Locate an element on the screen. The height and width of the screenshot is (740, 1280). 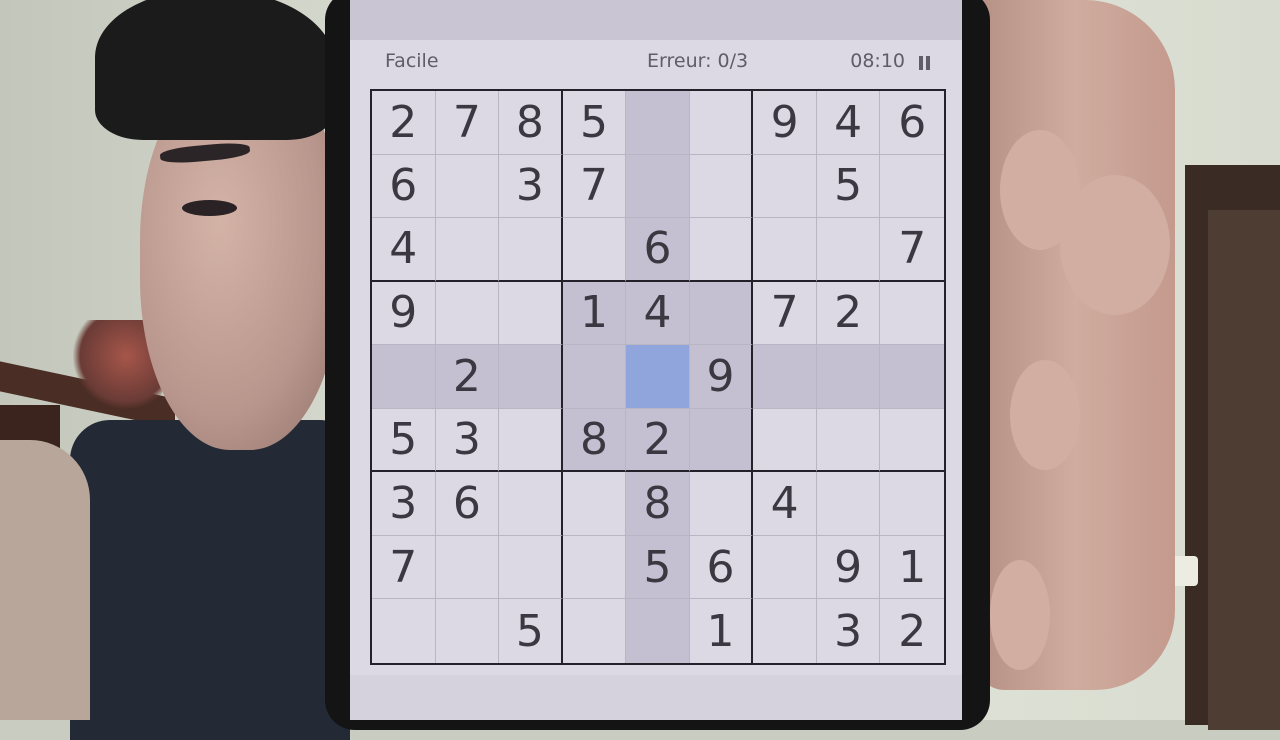
sudoku-cell-r8-c3 is located at coordinates (531, 567).